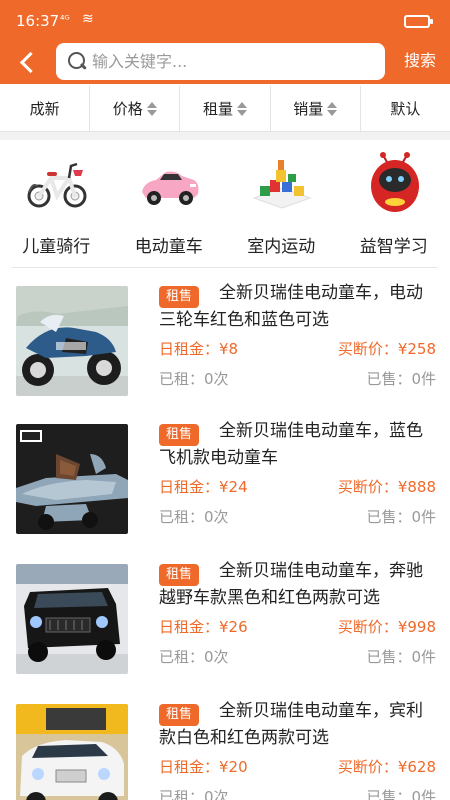 This screenshot has height=800, width=450. I want to click on daily-rent-price: 日租金：¥26, so click(203, 627).